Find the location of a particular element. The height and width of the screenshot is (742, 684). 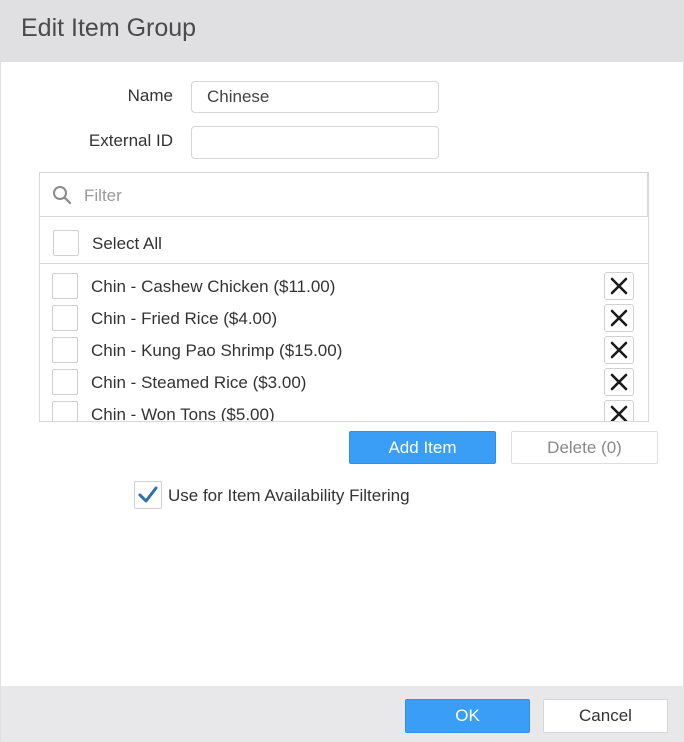

availability-checkbox is located at coordinates (148, 495).